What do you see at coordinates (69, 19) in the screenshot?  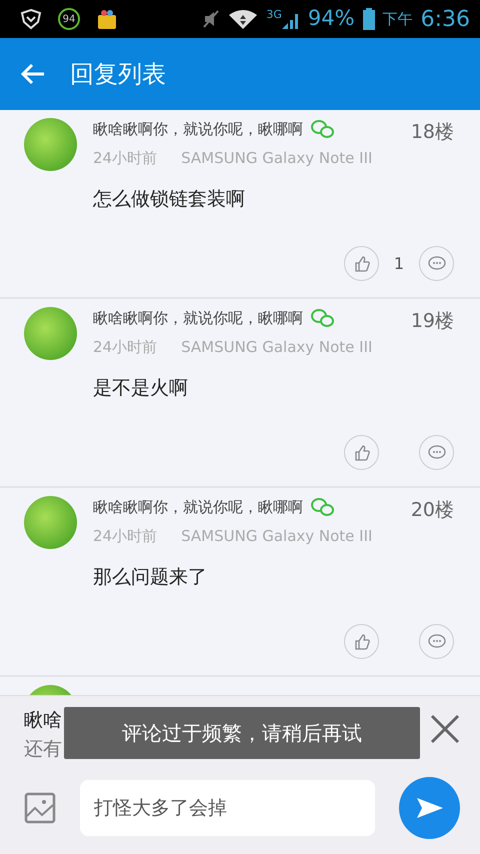 I see `circle-badge: 94` at bounding box center [69, 19].